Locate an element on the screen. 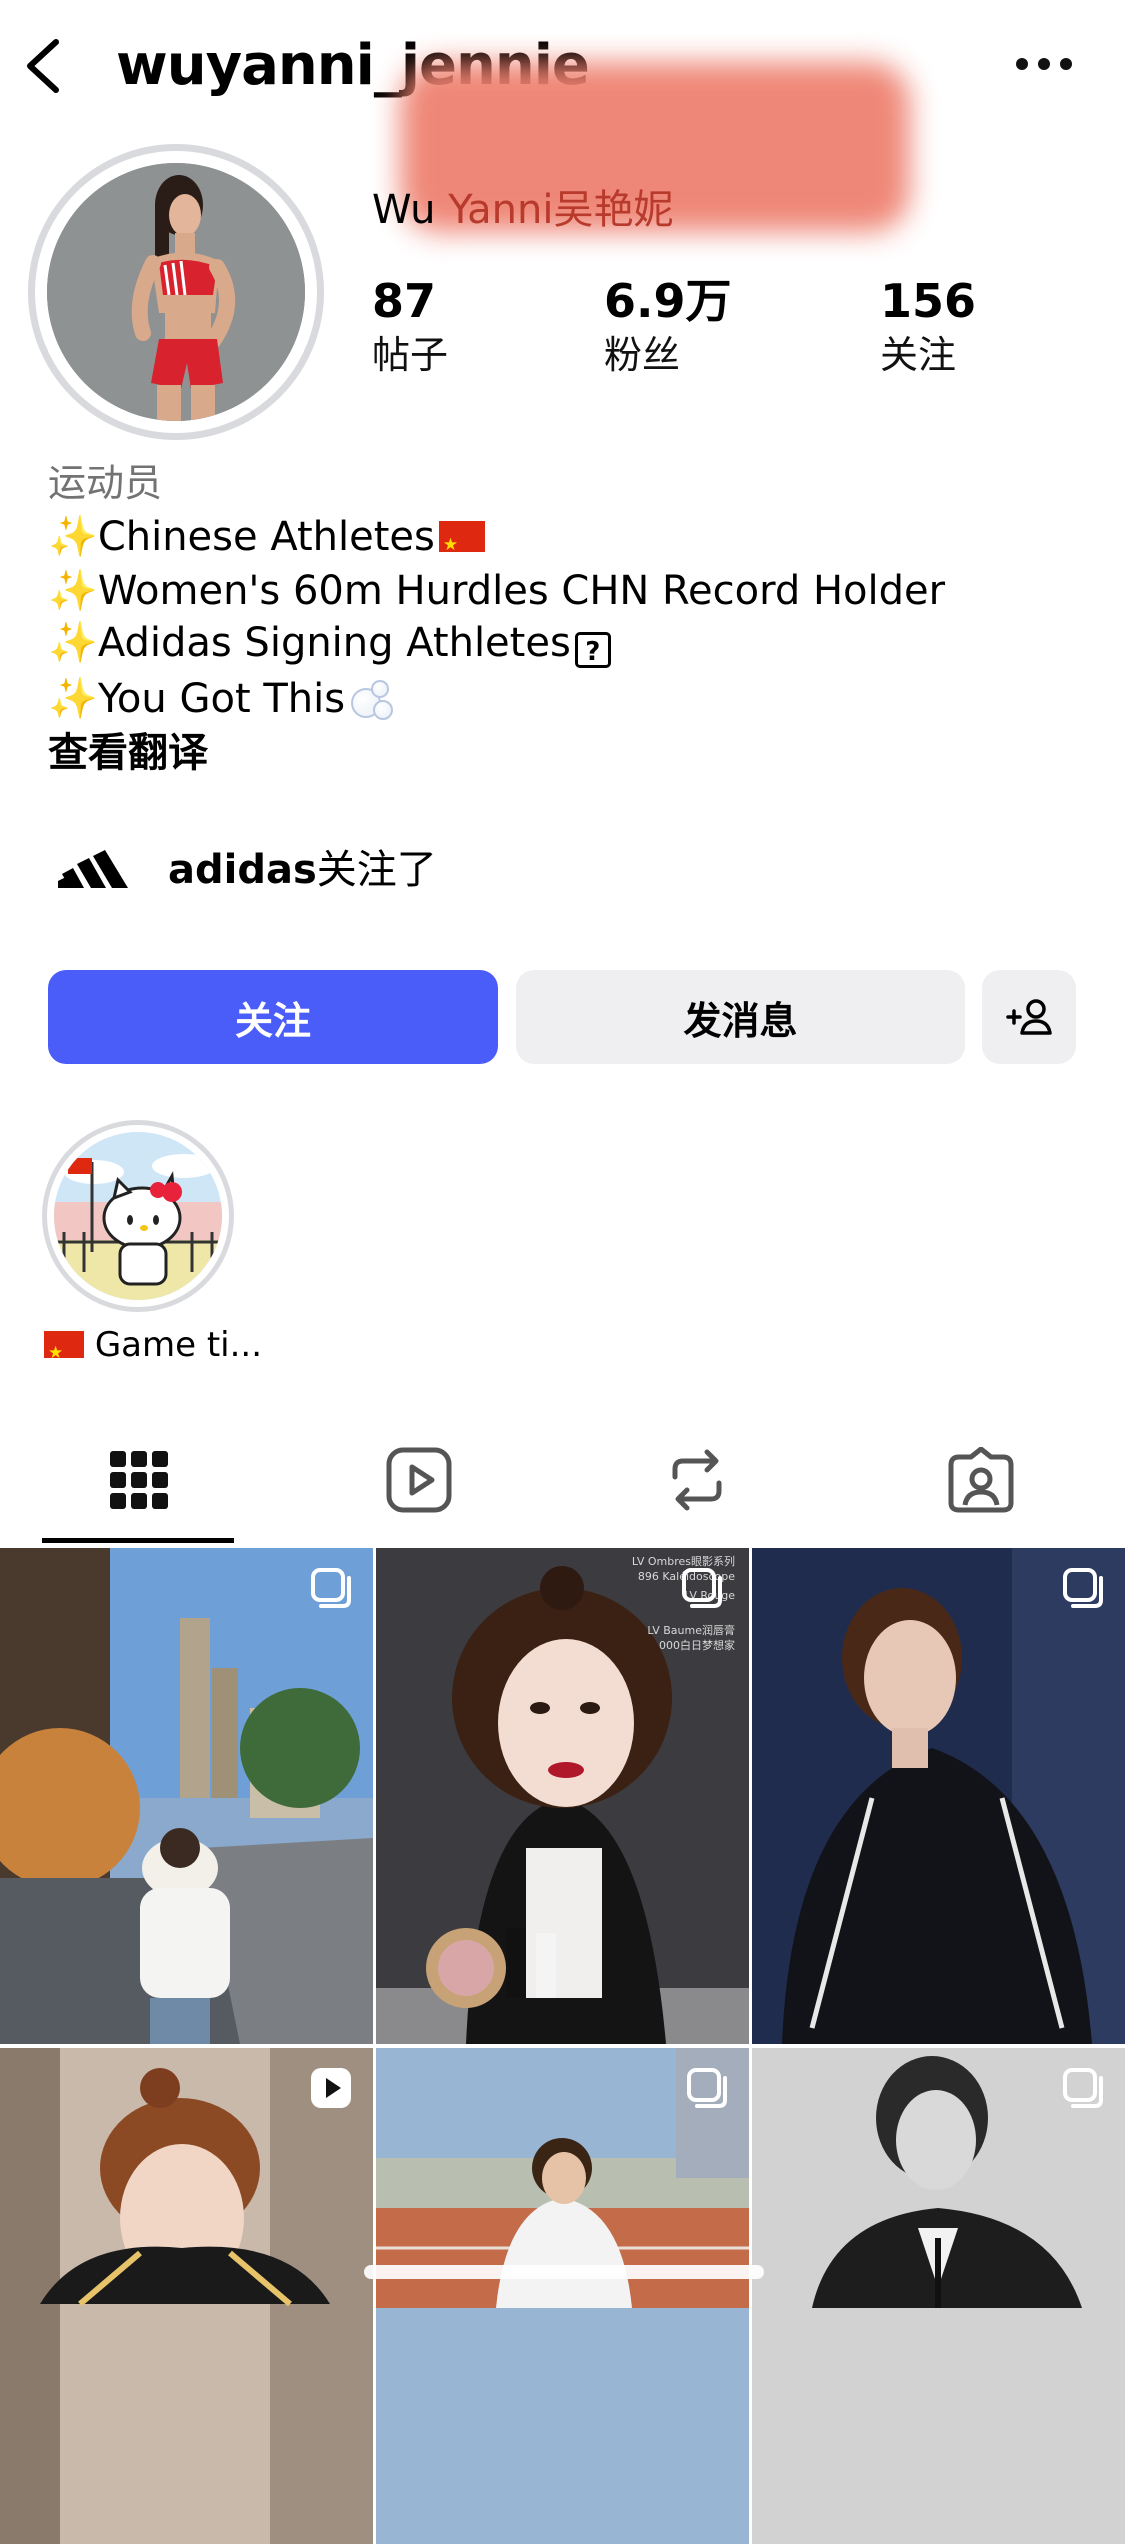 This screenshot has height=2544, width=1125. add-user-icon is located at coordinates (1029, 1017).